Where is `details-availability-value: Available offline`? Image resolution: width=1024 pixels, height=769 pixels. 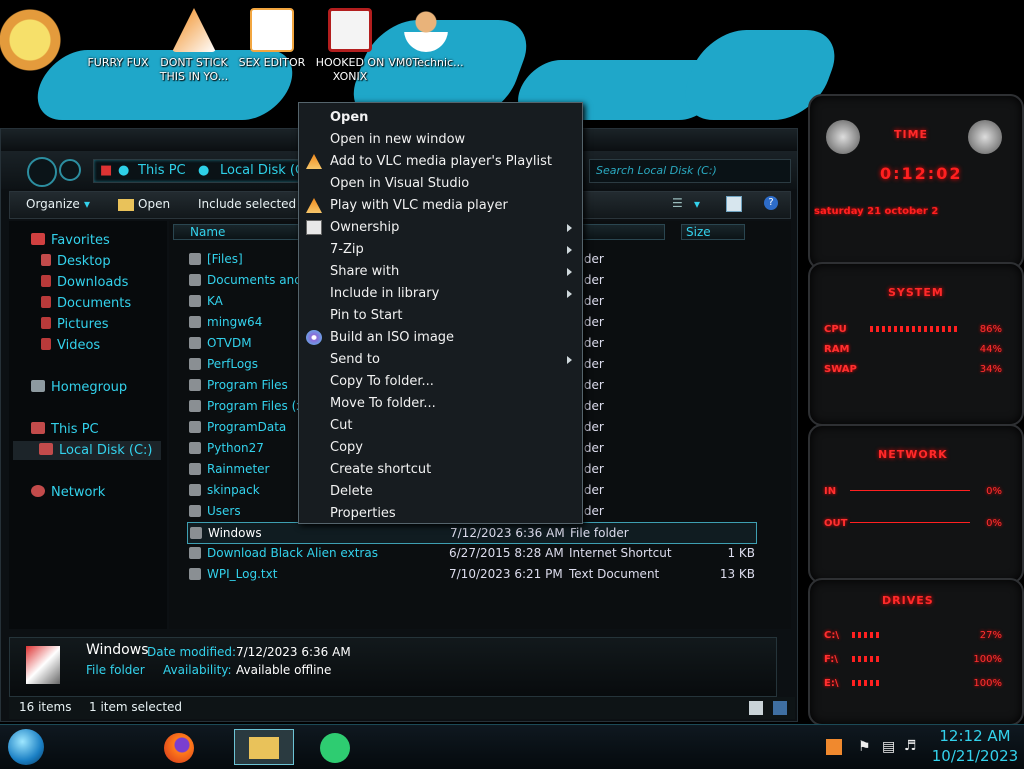
details-availability-value: Available offline is located at coordinates (284, 670).